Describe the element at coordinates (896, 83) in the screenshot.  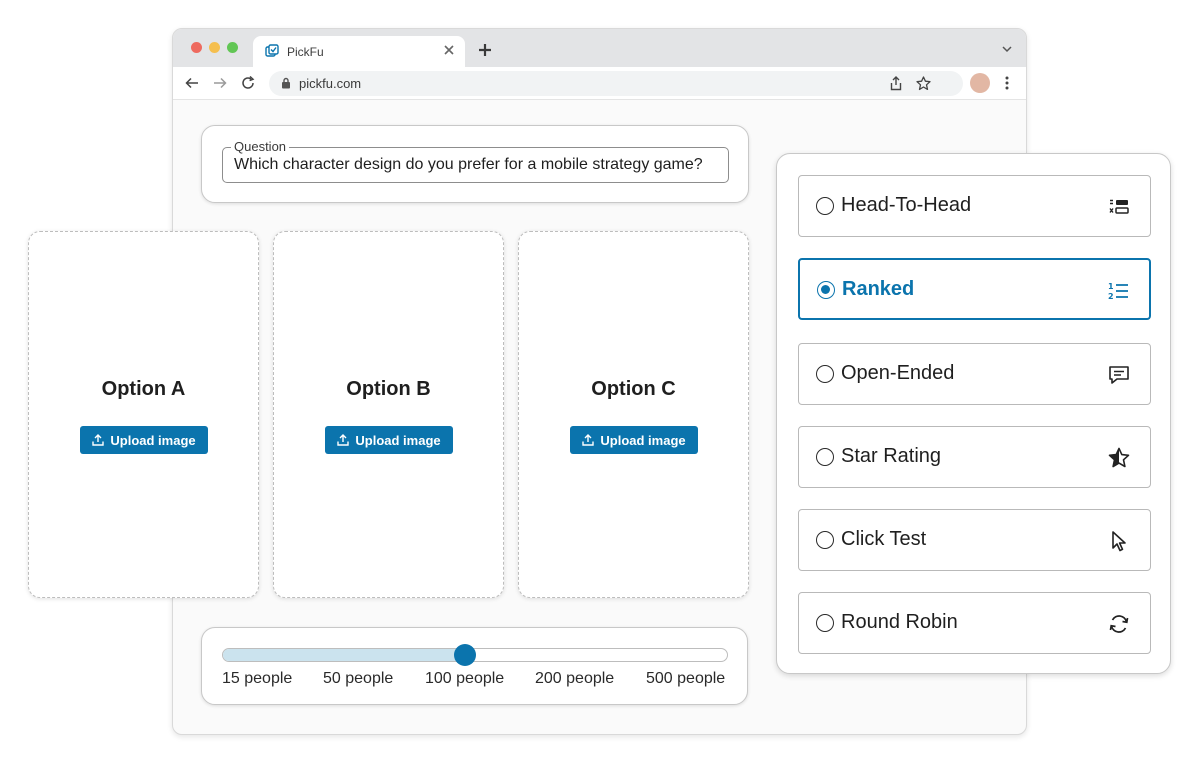
I see `share-icon` at that location.